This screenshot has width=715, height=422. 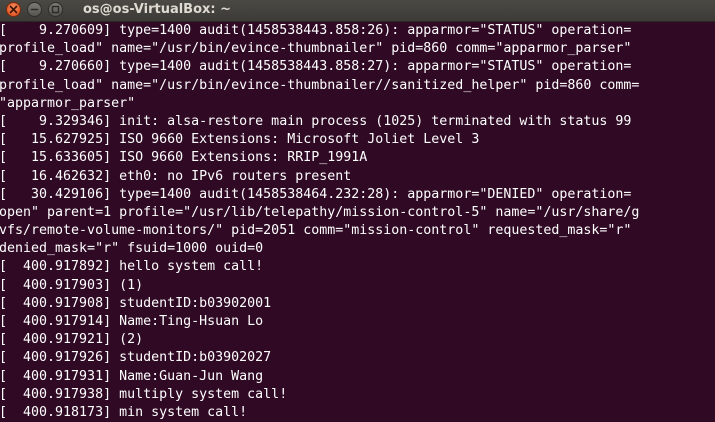 What do you see at coordinates (132, 321) in the screenshot?
I see `terminal-line: [ 400.917914] Name:Ting-Hsuan Lo` at bounding box center [132, 321].